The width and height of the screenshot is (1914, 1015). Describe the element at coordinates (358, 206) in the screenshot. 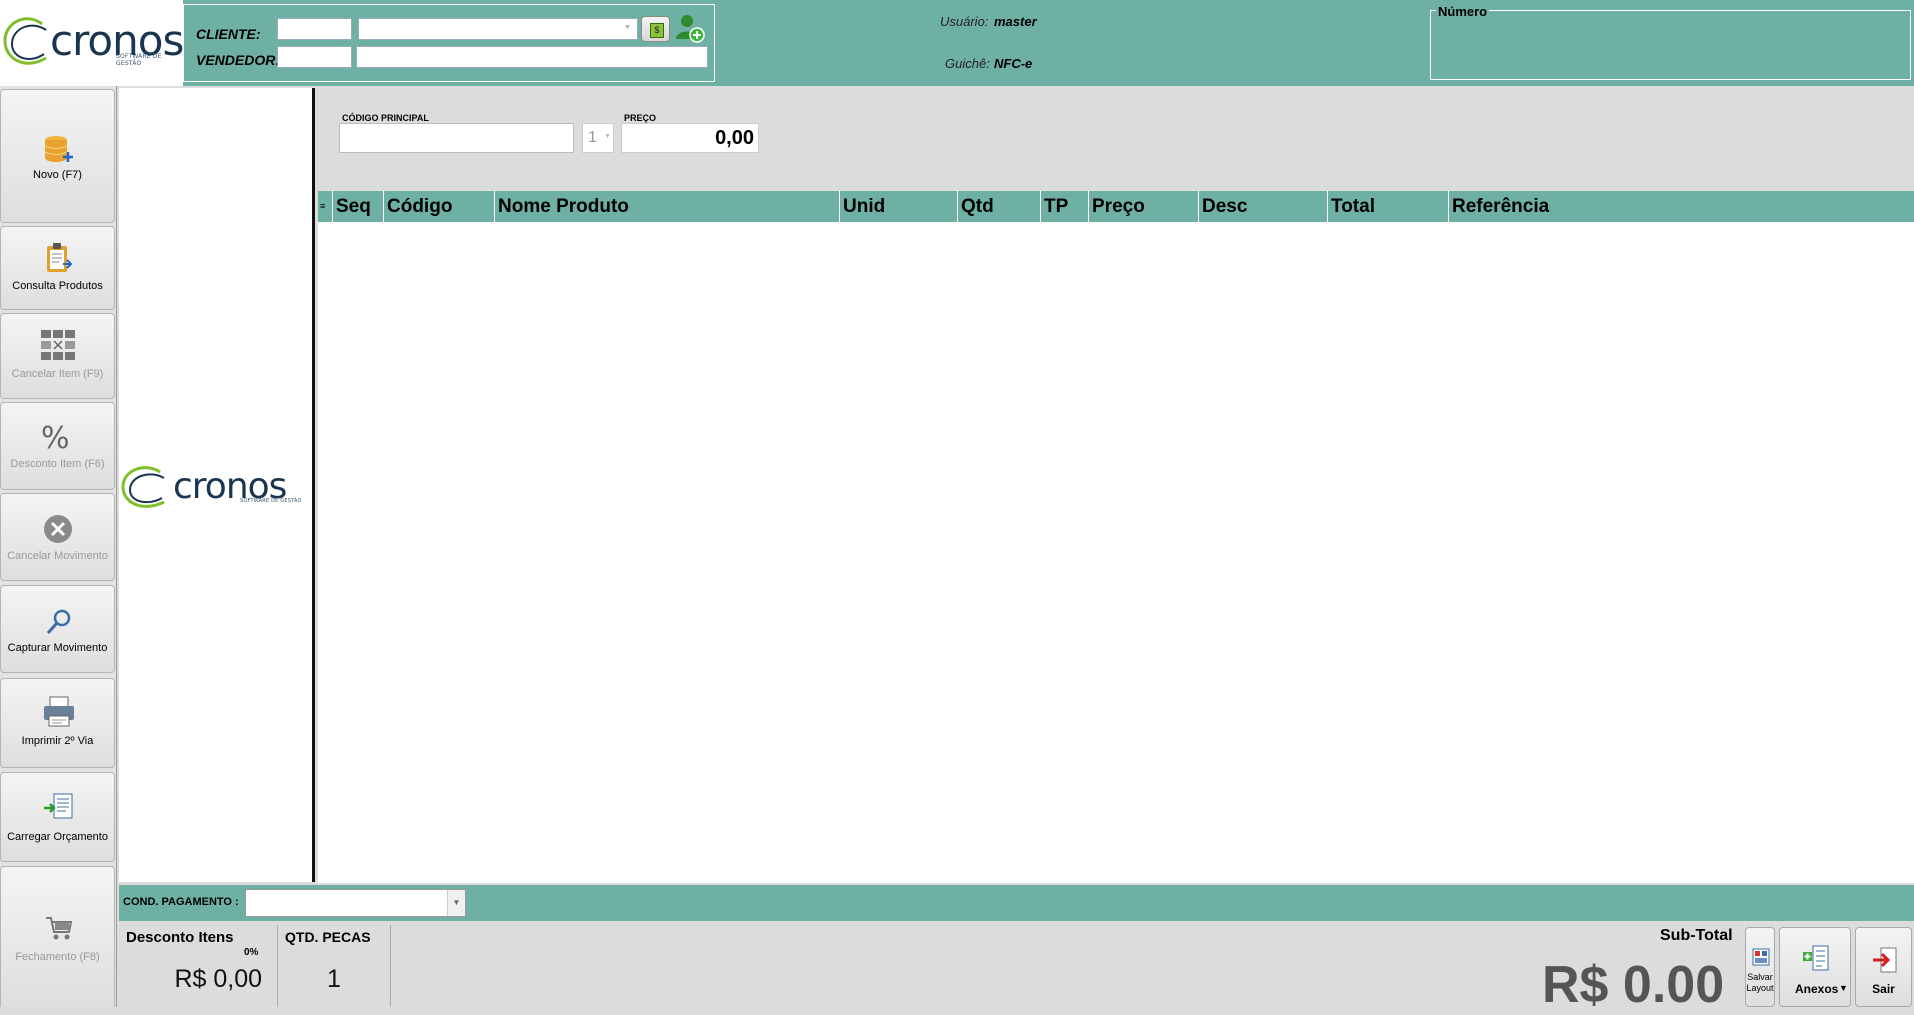

I see `grid-header-seq: Seq` at that location.